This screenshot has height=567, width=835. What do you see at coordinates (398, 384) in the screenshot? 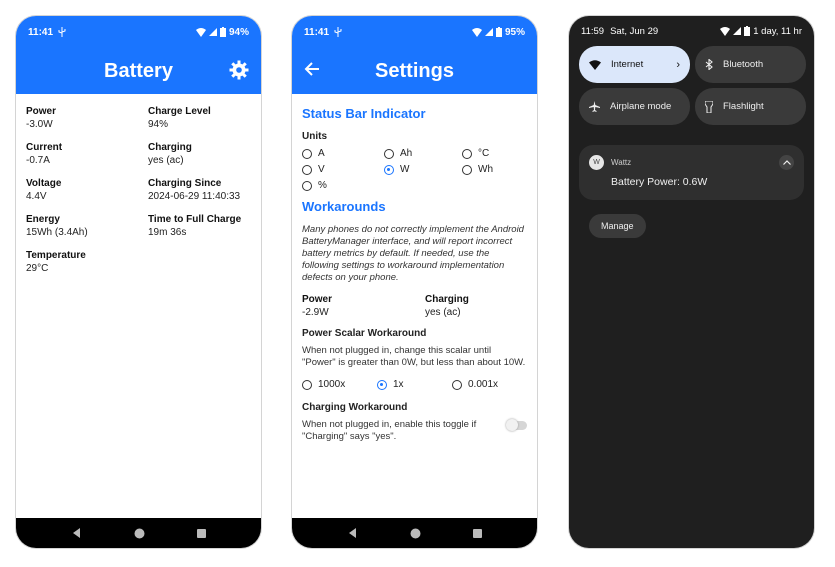
I see `option-label: 1x` at bounding box center [398, 384].